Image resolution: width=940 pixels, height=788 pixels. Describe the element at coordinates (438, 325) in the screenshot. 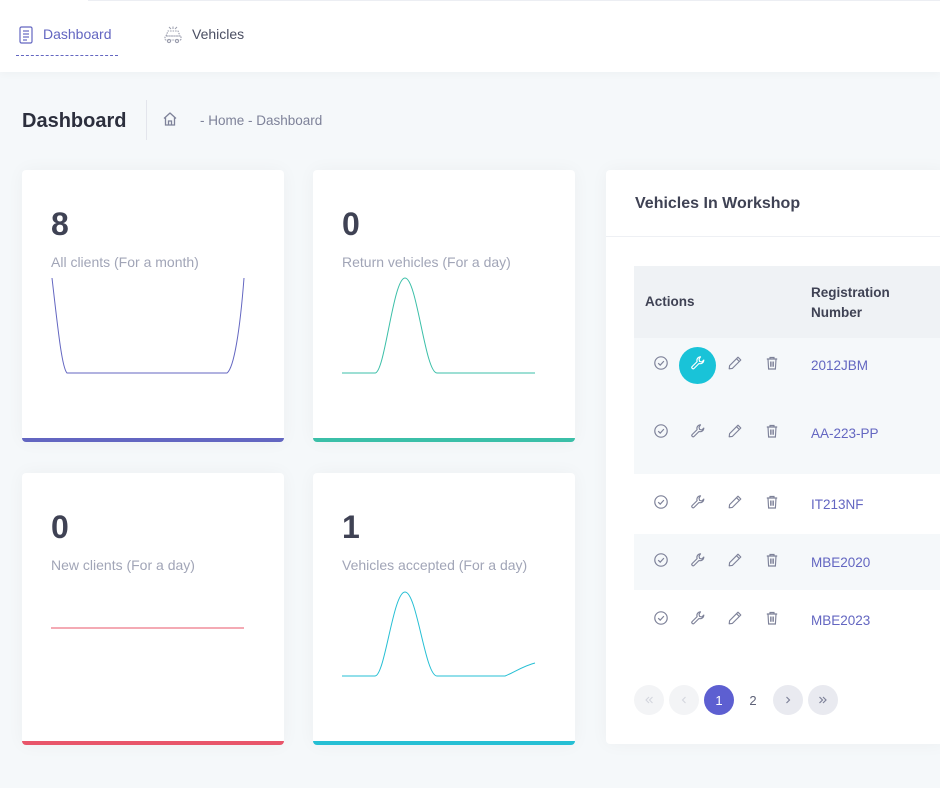

I see `sparkline-return-vehicles` at that location.